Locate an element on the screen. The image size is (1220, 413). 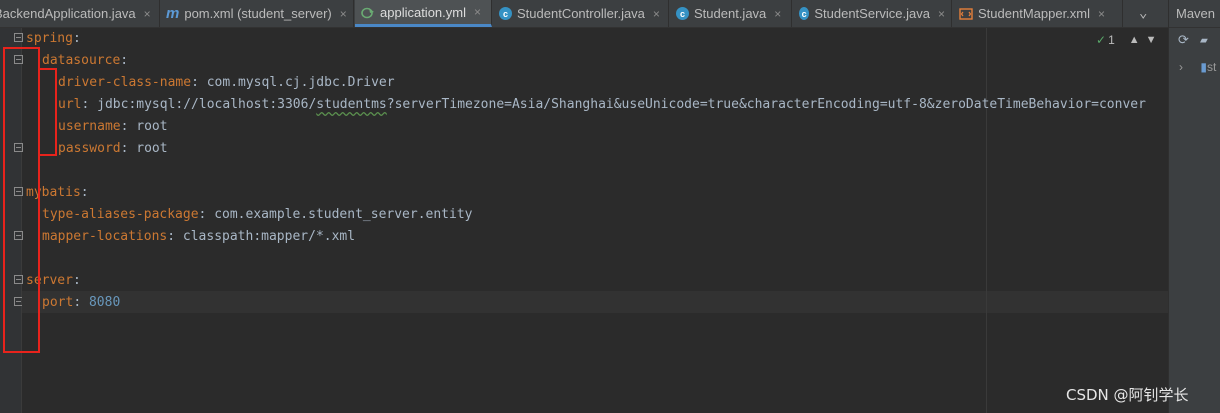
yaml-key: type-aliases-package is located at coordinates (120, 214).